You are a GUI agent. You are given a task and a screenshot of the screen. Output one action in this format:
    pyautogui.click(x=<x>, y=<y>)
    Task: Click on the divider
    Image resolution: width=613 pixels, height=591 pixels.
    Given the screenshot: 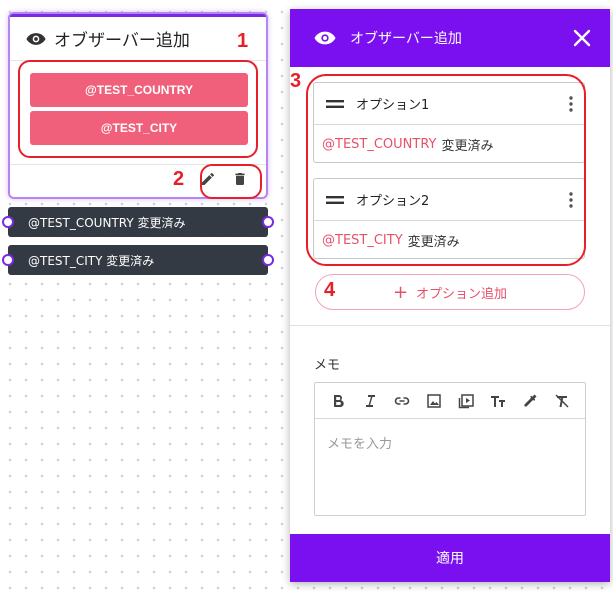 What is the action you would take?
    pyautogui.click(x=450, y=325)
    